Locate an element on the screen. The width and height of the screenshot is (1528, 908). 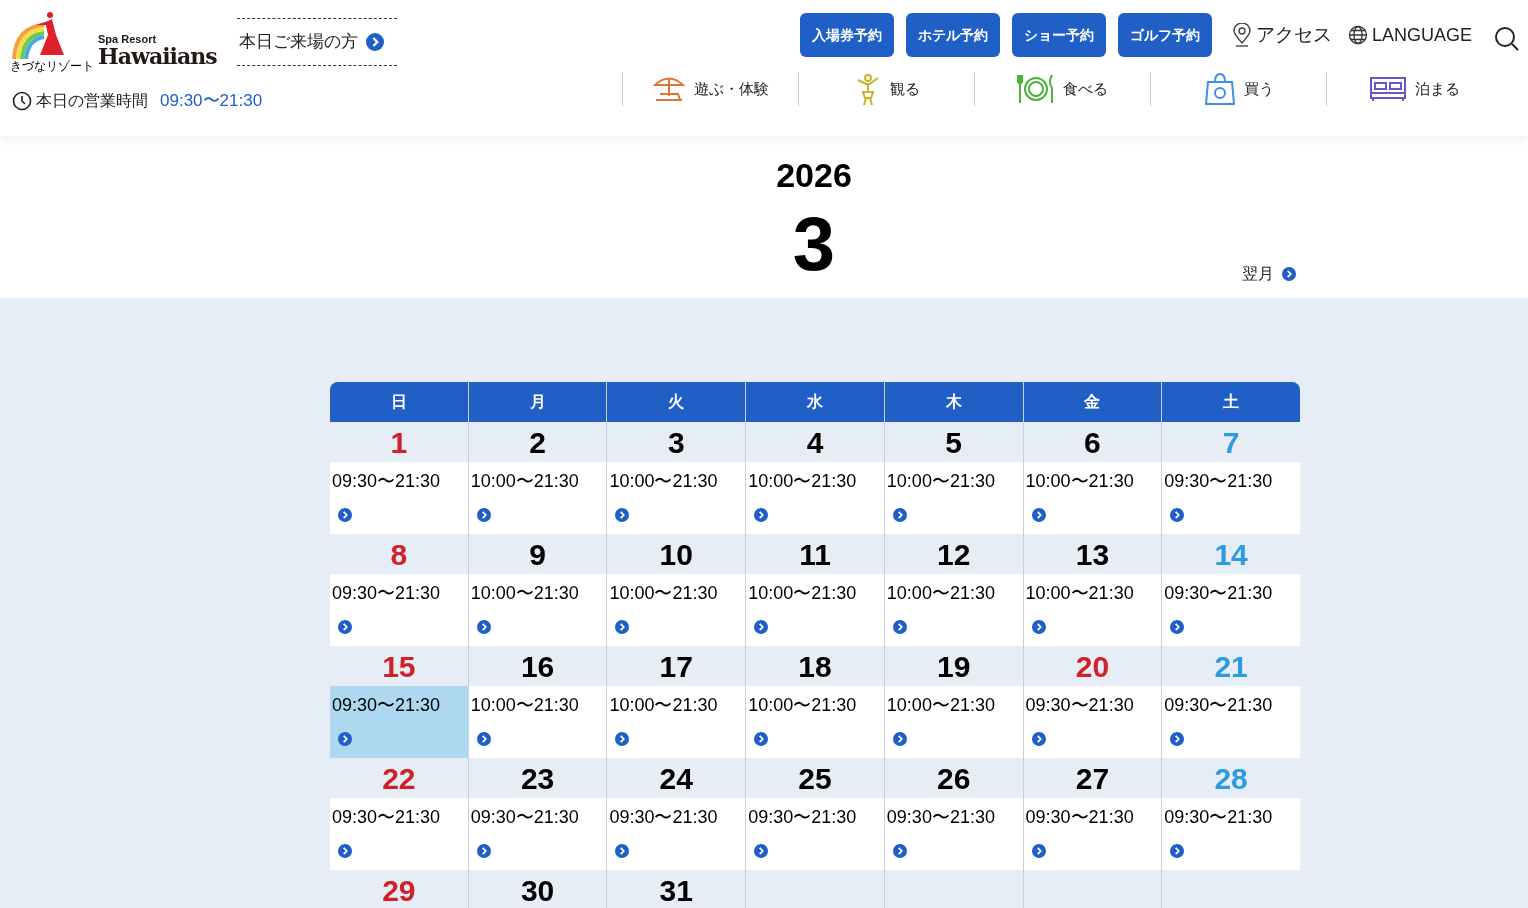
day-number: 2 is located at coordinates (537, 442).